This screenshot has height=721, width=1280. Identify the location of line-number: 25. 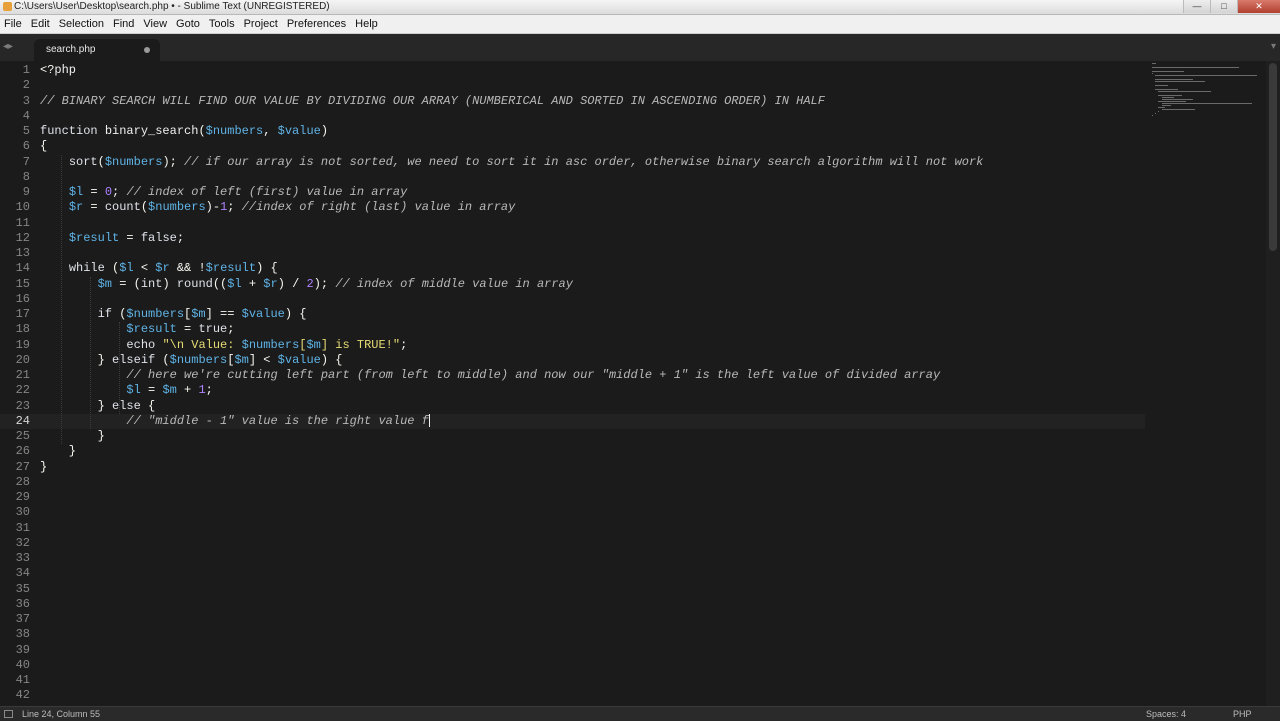
(22, 436).